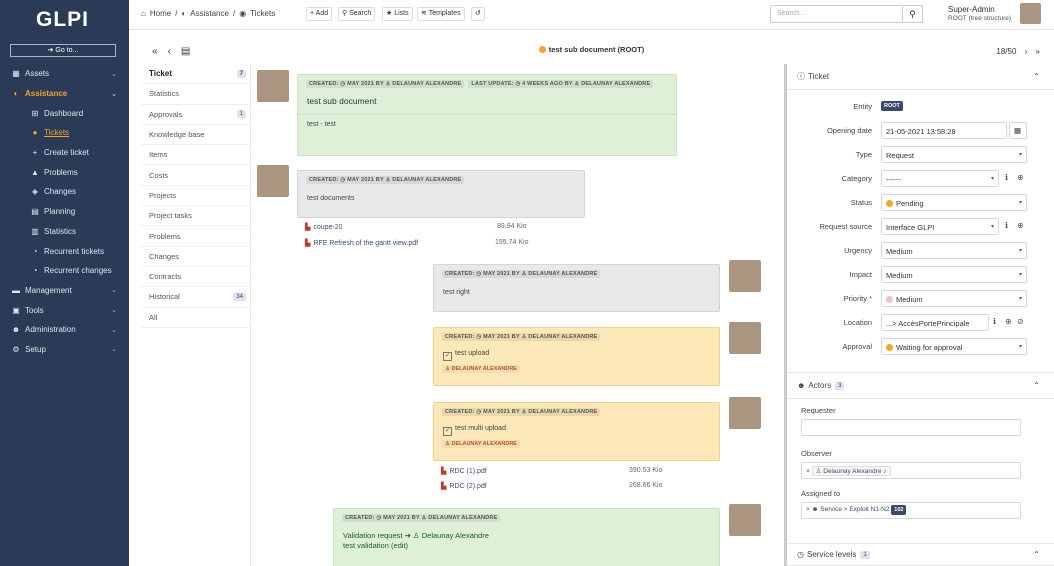  I want to click on tab-approvals: Approvals 1, so click(195, 115).